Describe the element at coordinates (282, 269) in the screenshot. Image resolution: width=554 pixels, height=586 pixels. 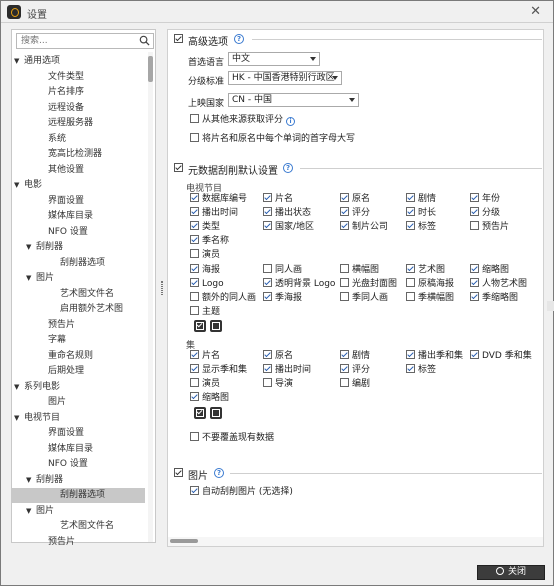
I see `field-checkbox: 同人画` at that location.